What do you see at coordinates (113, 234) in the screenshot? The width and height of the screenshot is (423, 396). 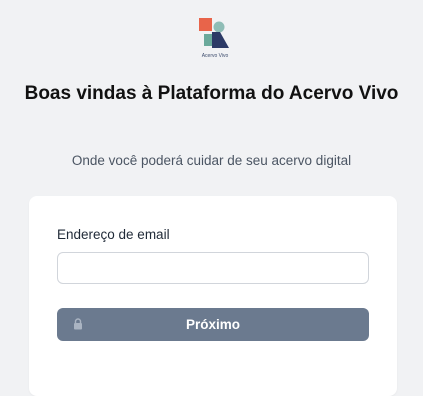 I see `email-label: Endereço de email` at bounding box center [113, 234].